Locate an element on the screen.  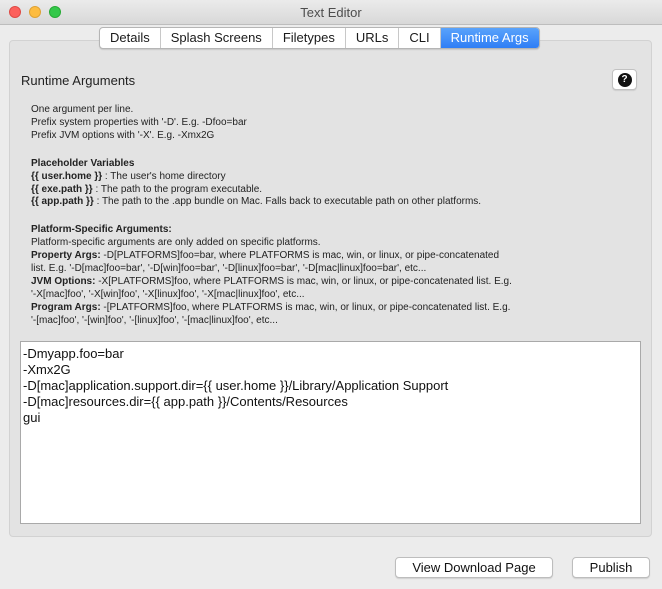
title-bar: Text Editor is located at coordinates (331, 12).